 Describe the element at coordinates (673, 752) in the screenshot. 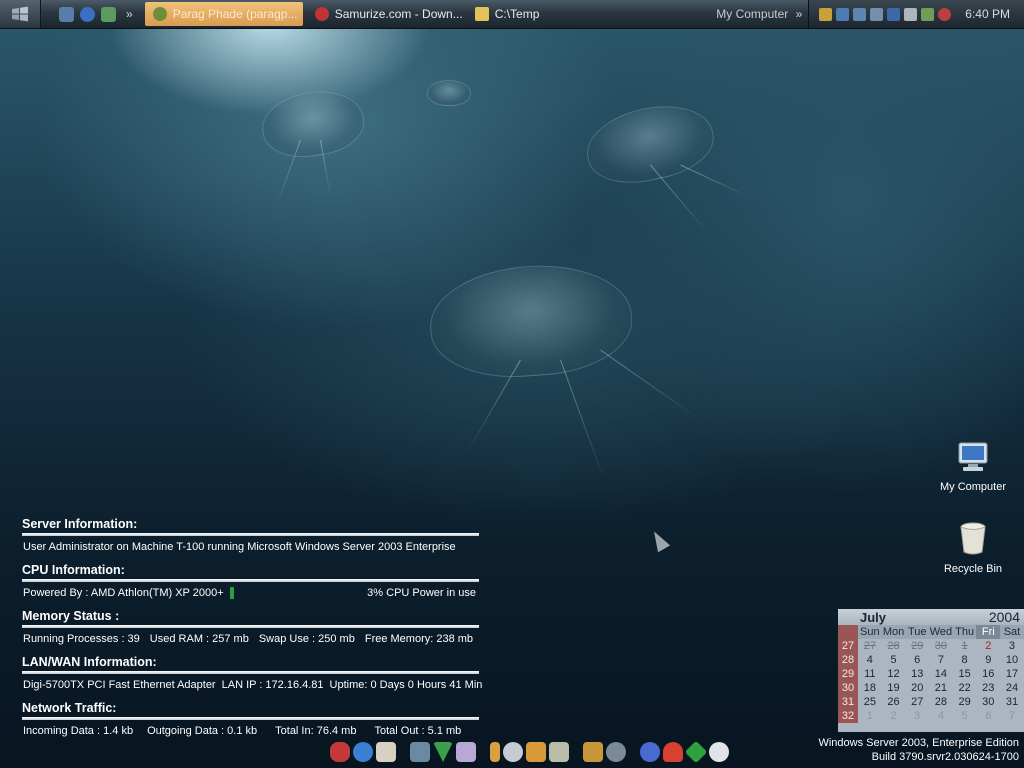

I see `game-icon` at that location.